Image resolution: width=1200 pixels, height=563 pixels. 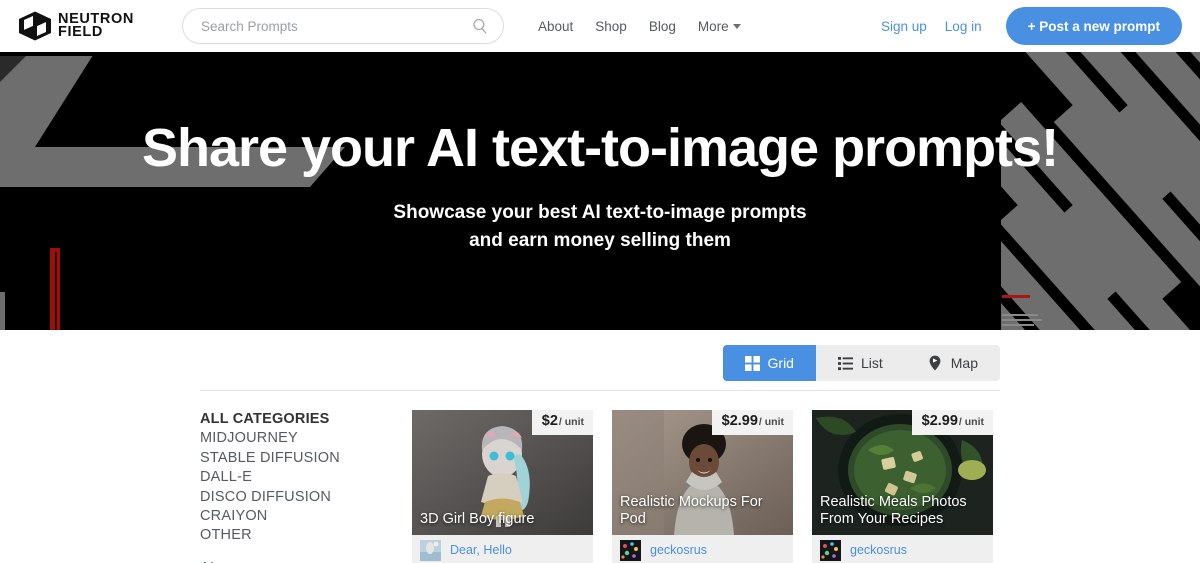 What do you see at coordinates (780, 363) in the screenshot?
I see `view-mode-grid-label: Grid` at bounding box center [780, 363].